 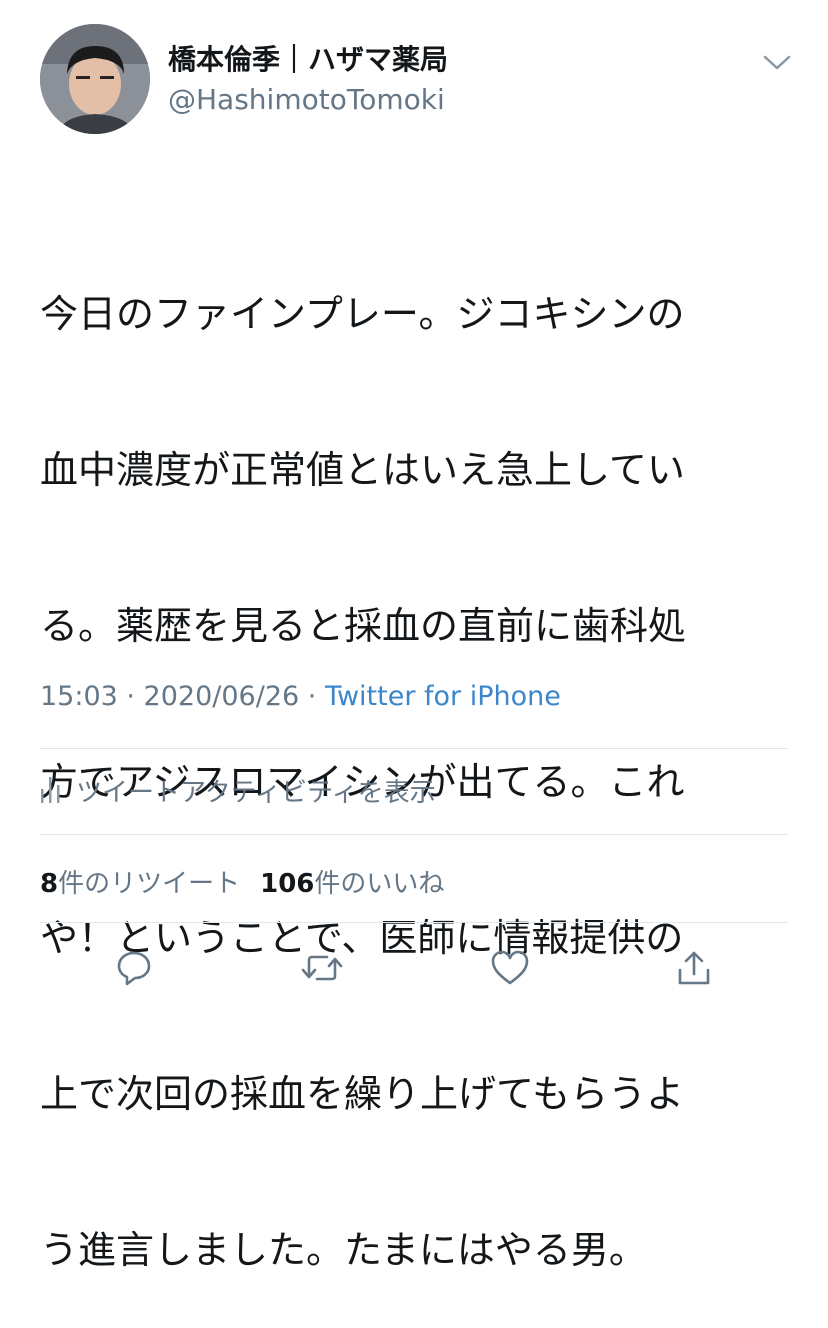 What do you see at coordinates (252, 881) in the screenshot?
I see `tweet-stats: 8件のリツイート 106件のいいね` at bounding box center [252, 881].